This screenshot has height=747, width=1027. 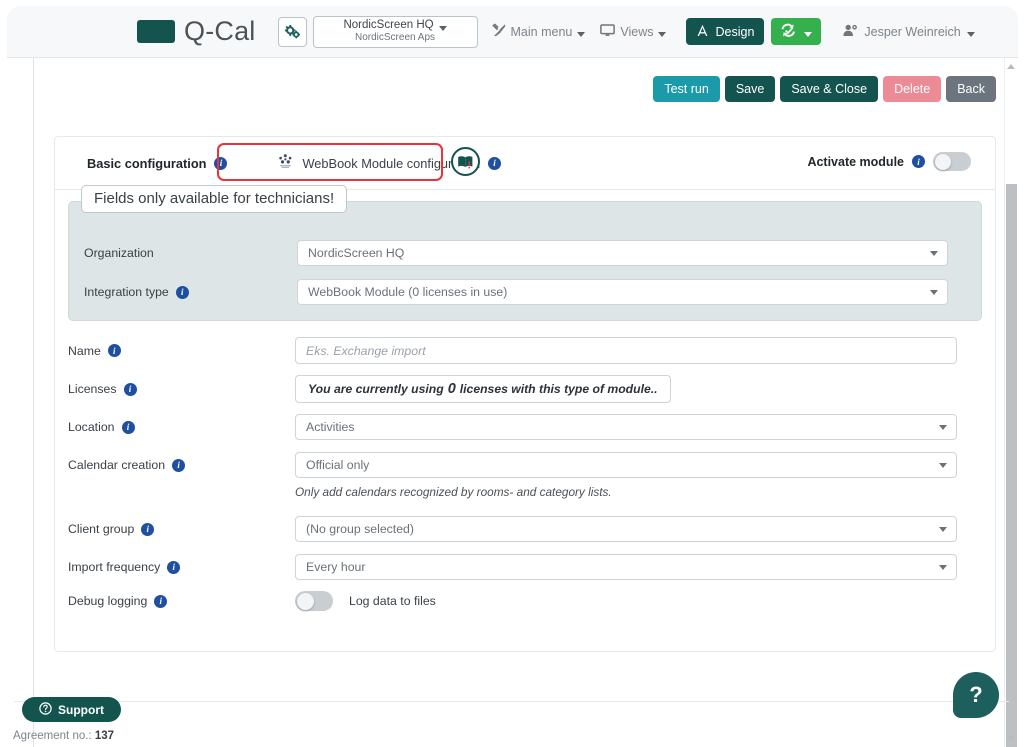 What do you see at coordinates (330, 427) in the screenshot?
I see `location-select-value: Activities` at bounding box center [330, 427].